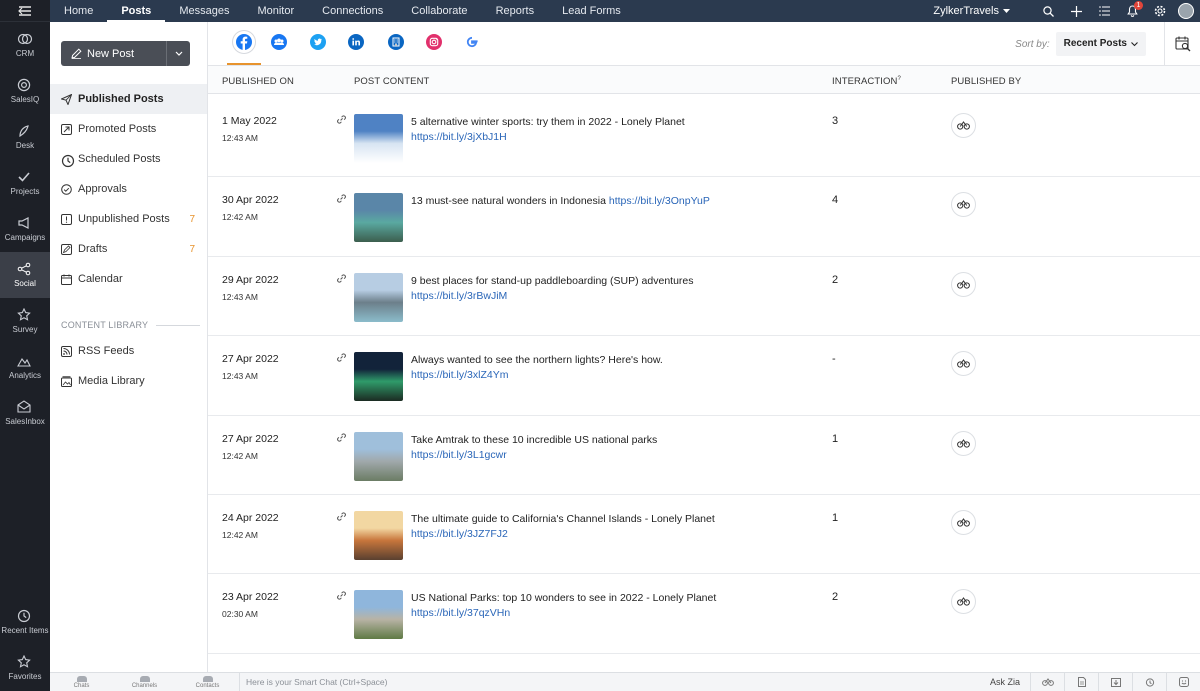  What do you see at coordinates (128, 99) in the screenshot?
I see `sidebar-item-published-posts: Published Posts` at bounding box center [128, 99].